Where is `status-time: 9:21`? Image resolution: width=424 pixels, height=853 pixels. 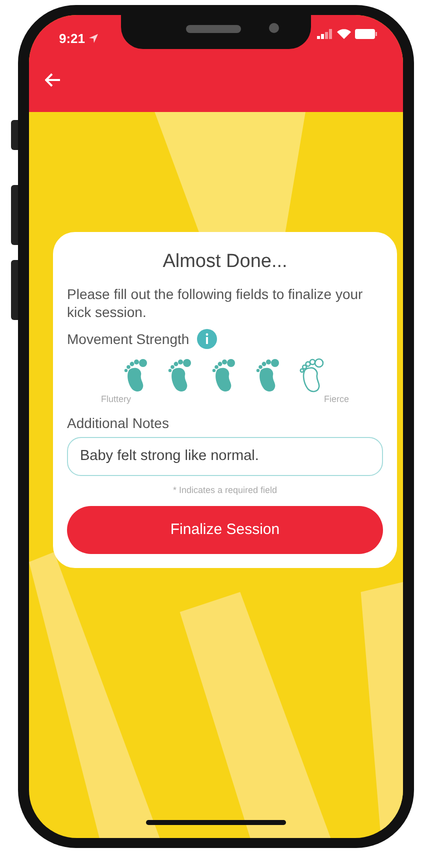 status-time: 9:21 is located at coordinates (72, 39).